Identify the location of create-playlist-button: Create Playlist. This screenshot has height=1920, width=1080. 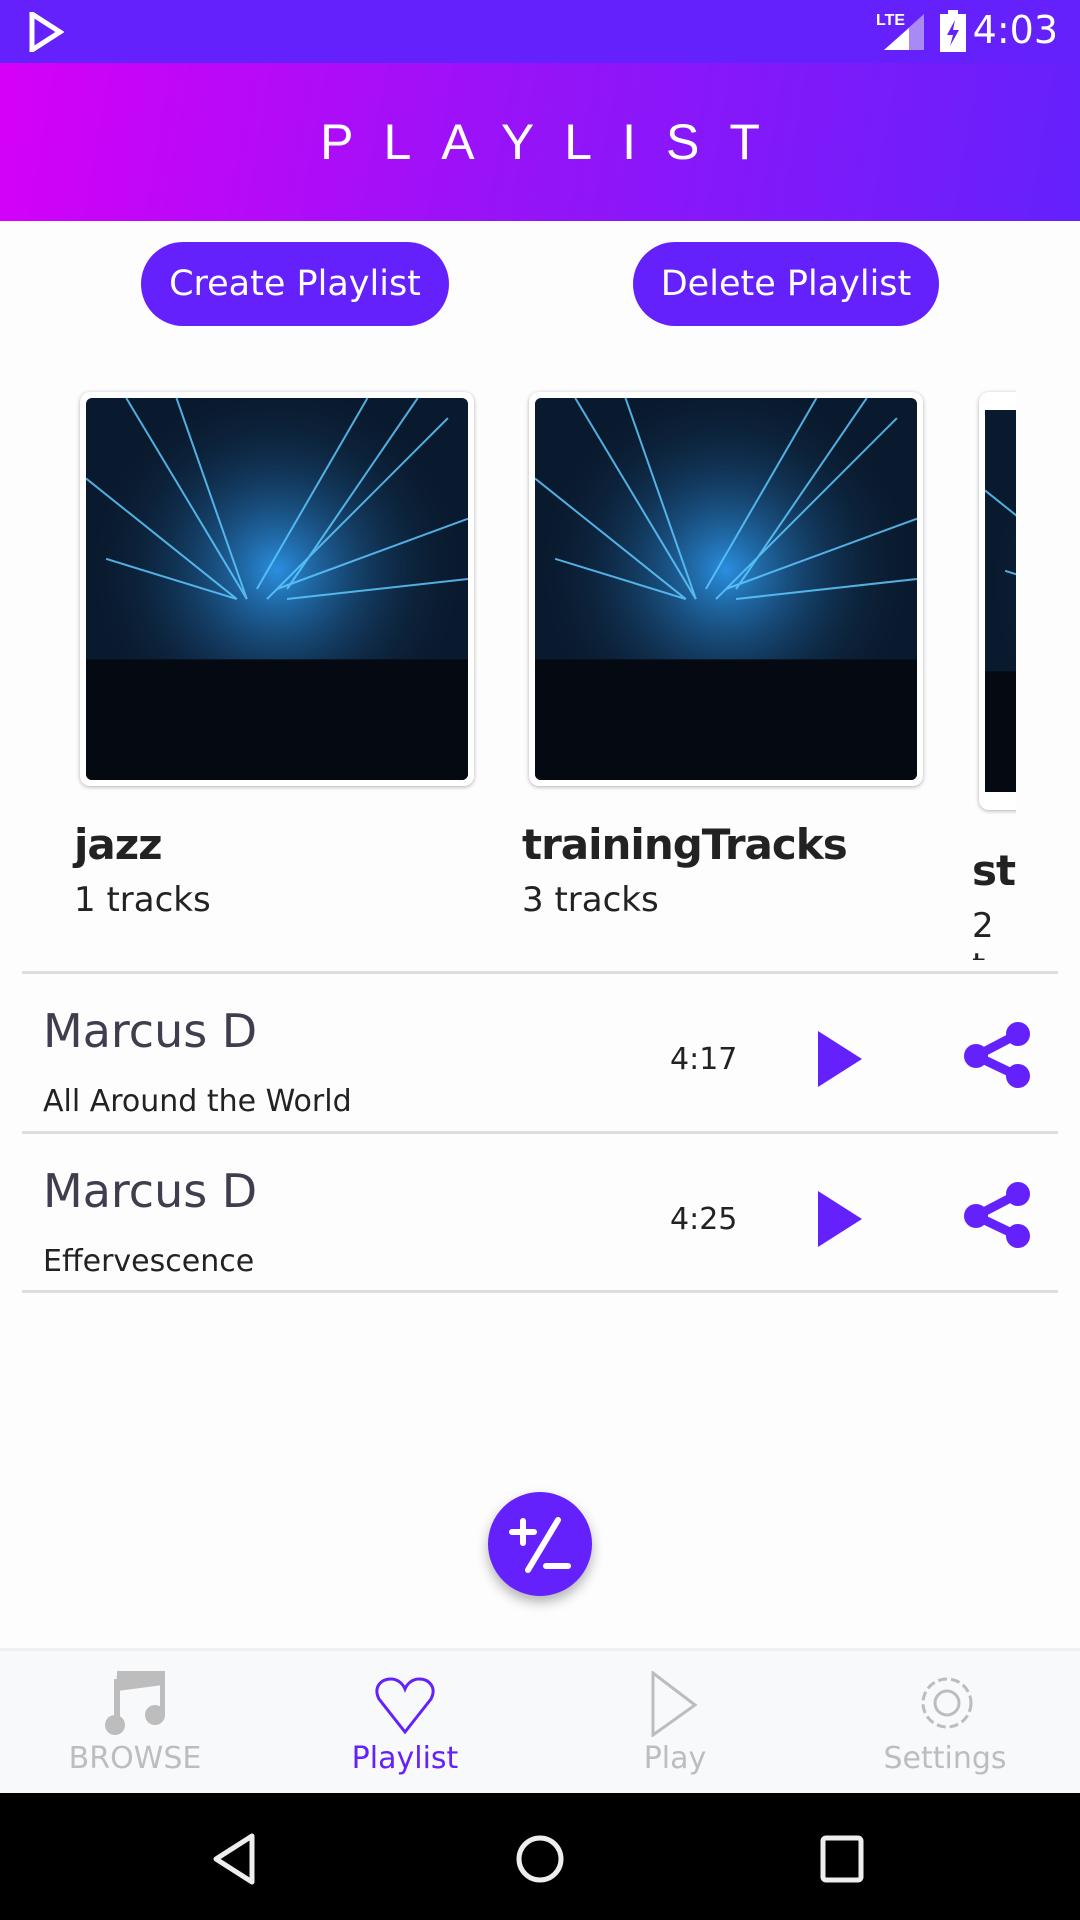
(295, 284).